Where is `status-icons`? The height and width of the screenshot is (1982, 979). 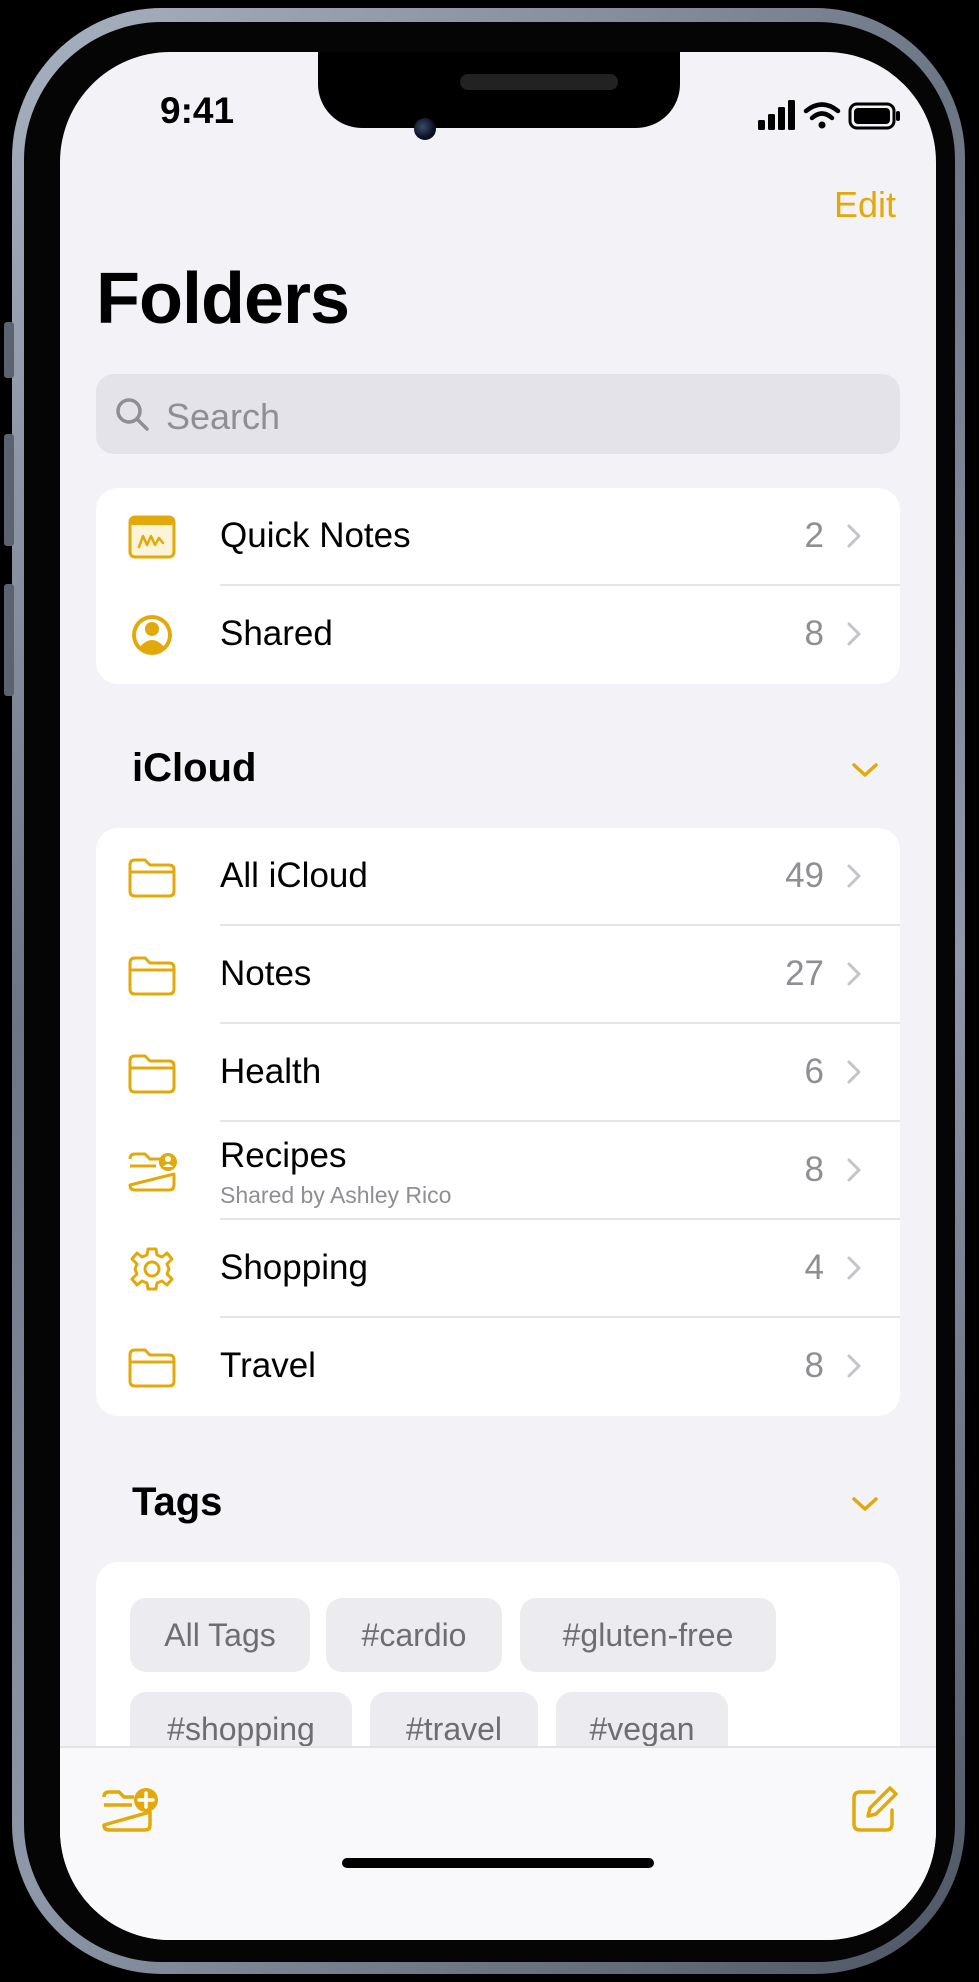 status-icons is located at coordinates (829, 115).